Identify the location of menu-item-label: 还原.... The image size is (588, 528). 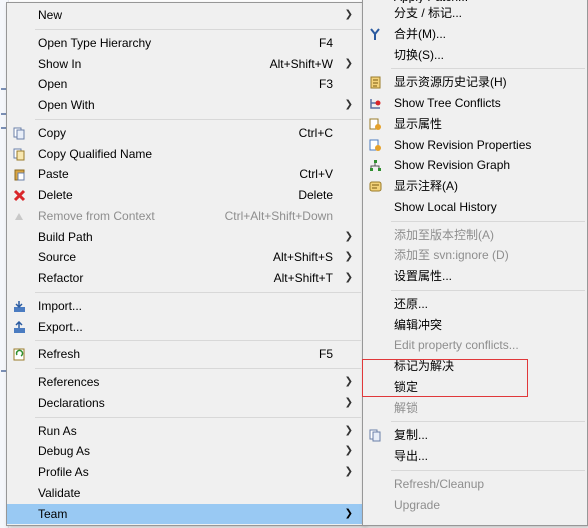
(411, 303).